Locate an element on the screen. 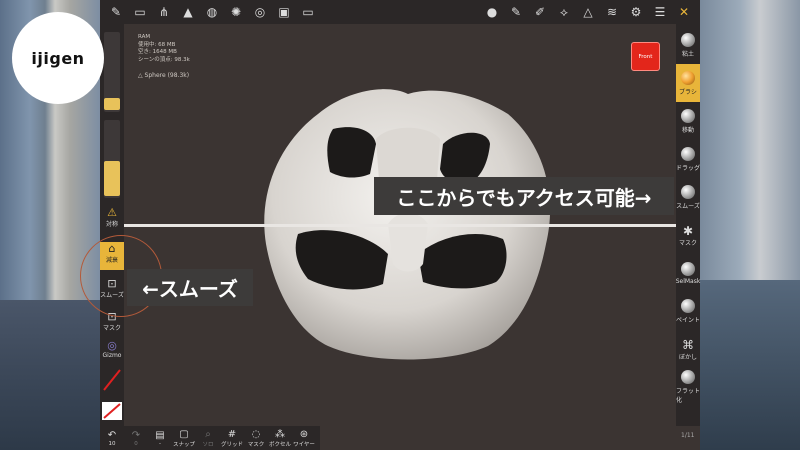  symmetry-button: ⚠ 対称 is located at coordinates (112, 217).